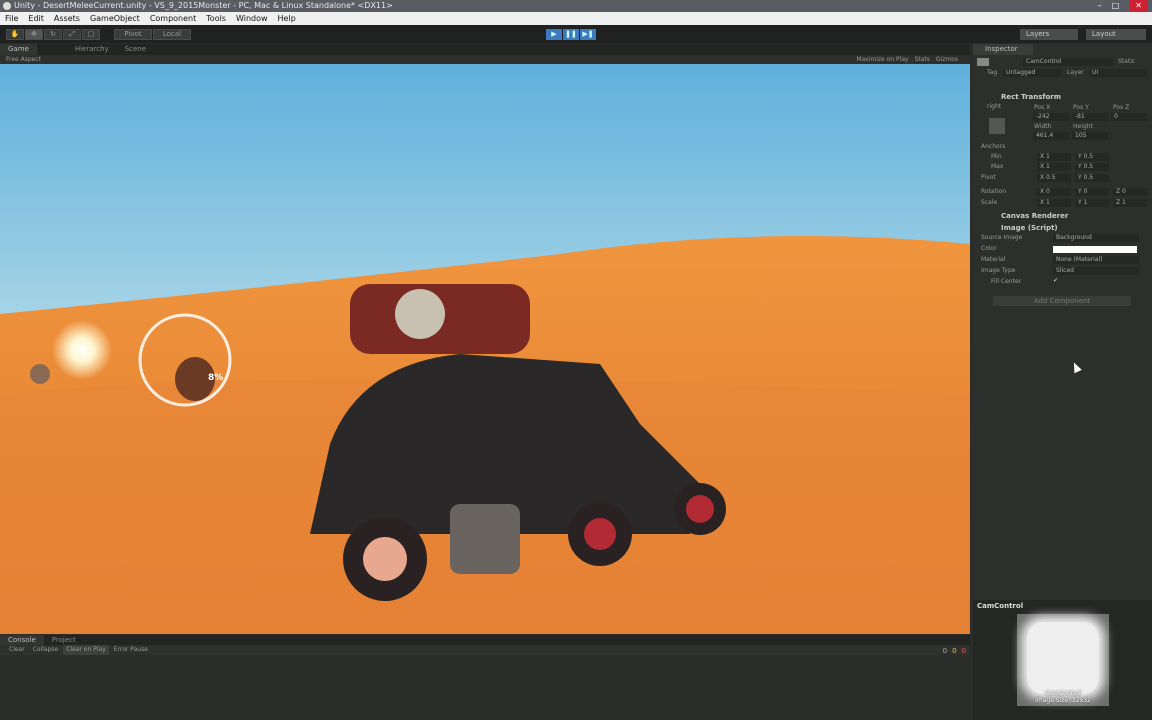 The height and width of the screenshot is (720, 1152). What do you see at coordinates (998, 270) in the screenshot?
I see `image-type-label: Image Type` at bounding box center [998, 270].